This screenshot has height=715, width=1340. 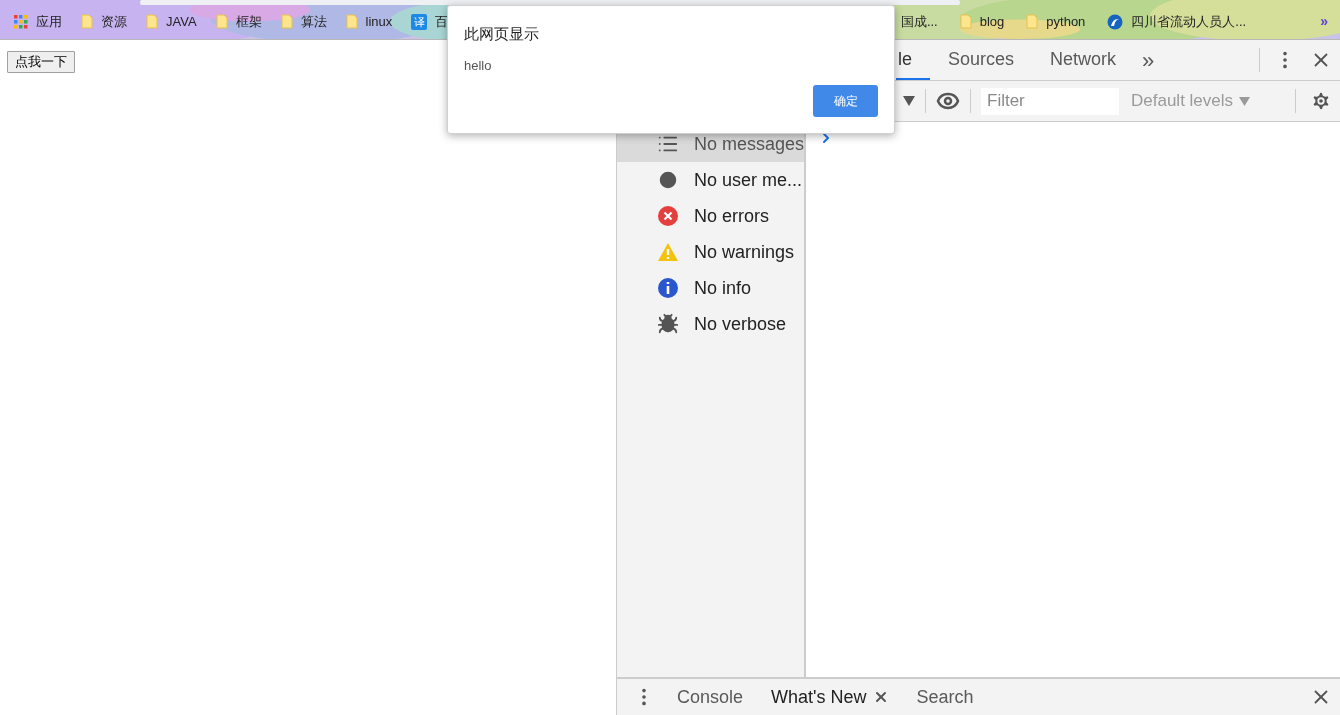 What do you see at coordinates (1324, 21) in the screenshot?
I see `more-bookmarks-button: »` at bounding box center [1324, 21].